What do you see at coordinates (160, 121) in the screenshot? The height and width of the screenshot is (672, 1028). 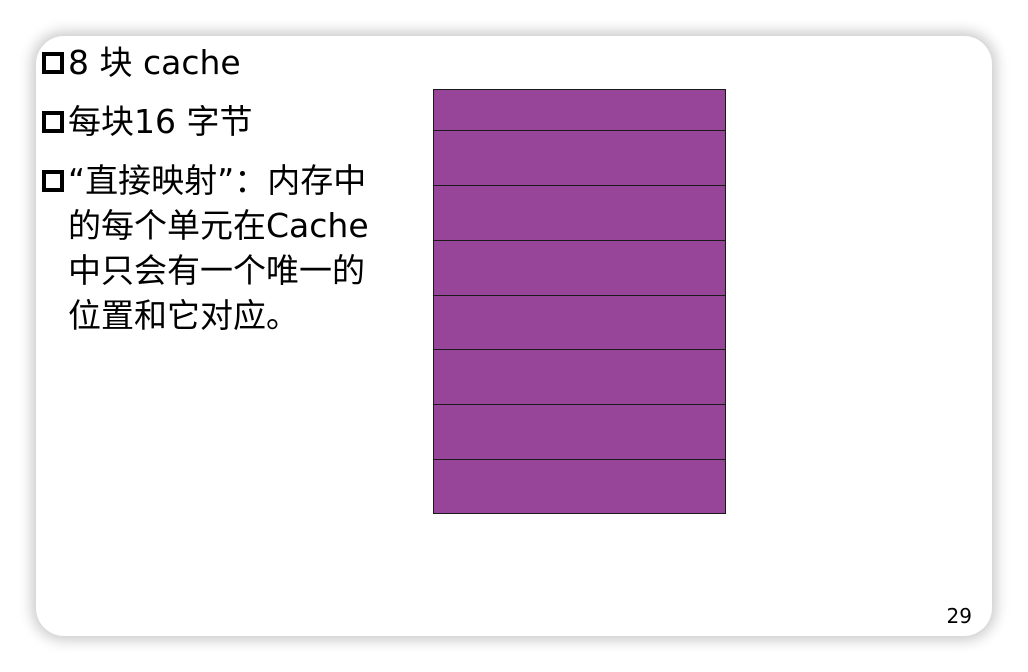 I see `bullet-text: 每块16 字节` at bounding box center [160, 121].